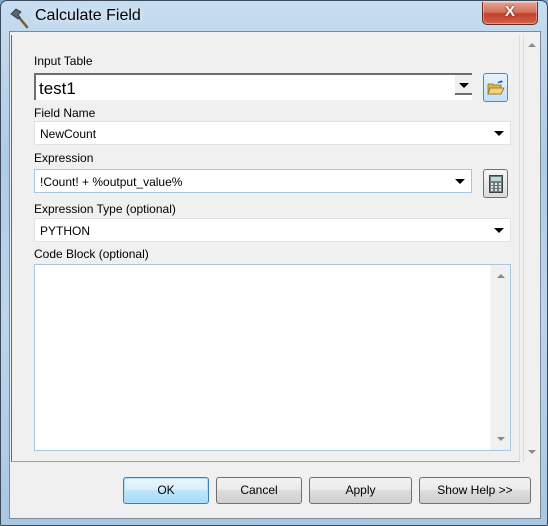 The height and width of the screenshot is (526, 548). What do you see at coordinates (259, 490) in the screenshot?
I see `cancel-button: Cancel` at bounding box center [259, 490].